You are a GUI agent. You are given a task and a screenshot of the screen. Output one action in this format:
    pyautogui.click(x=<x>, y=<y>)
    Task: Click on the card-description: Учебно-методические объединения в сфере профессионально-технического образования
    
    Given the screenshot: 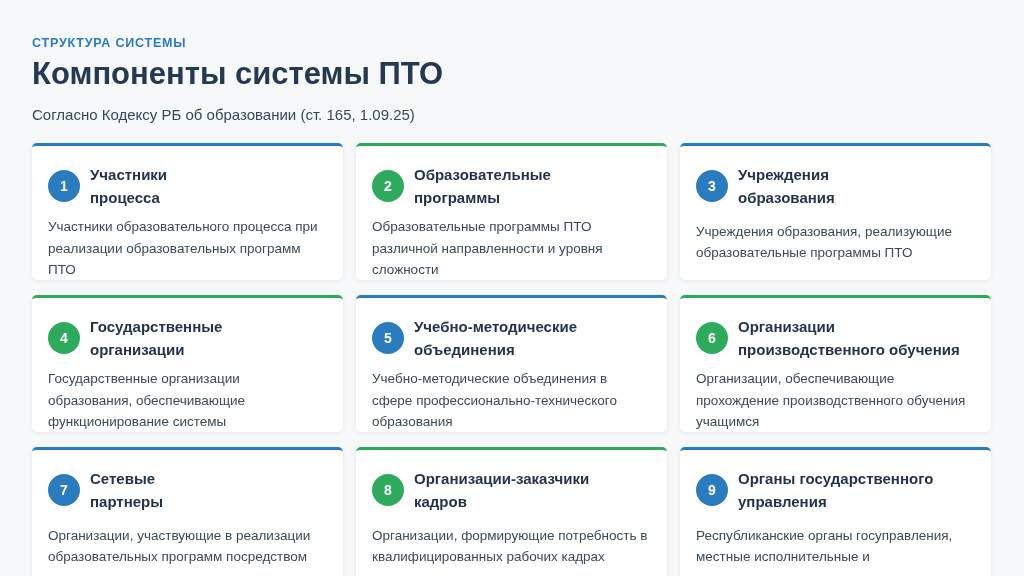 What is the action you would take?
    pyautogui.click(x=495, y=400)
    